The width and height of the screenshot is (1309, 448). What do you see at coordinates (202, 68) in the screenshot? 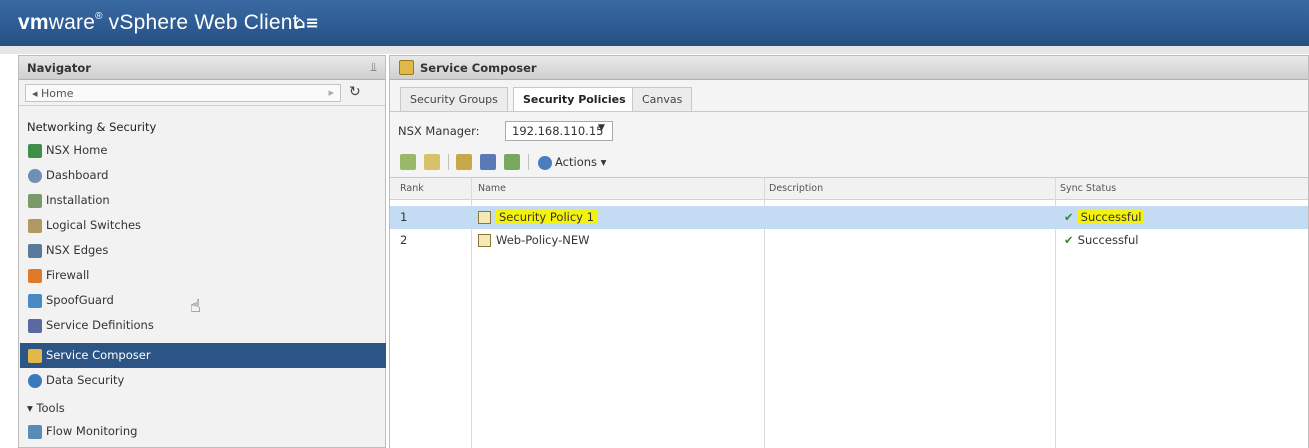
I see `navigator-header: Navigator ⫫` at bounding box center [202, 68].